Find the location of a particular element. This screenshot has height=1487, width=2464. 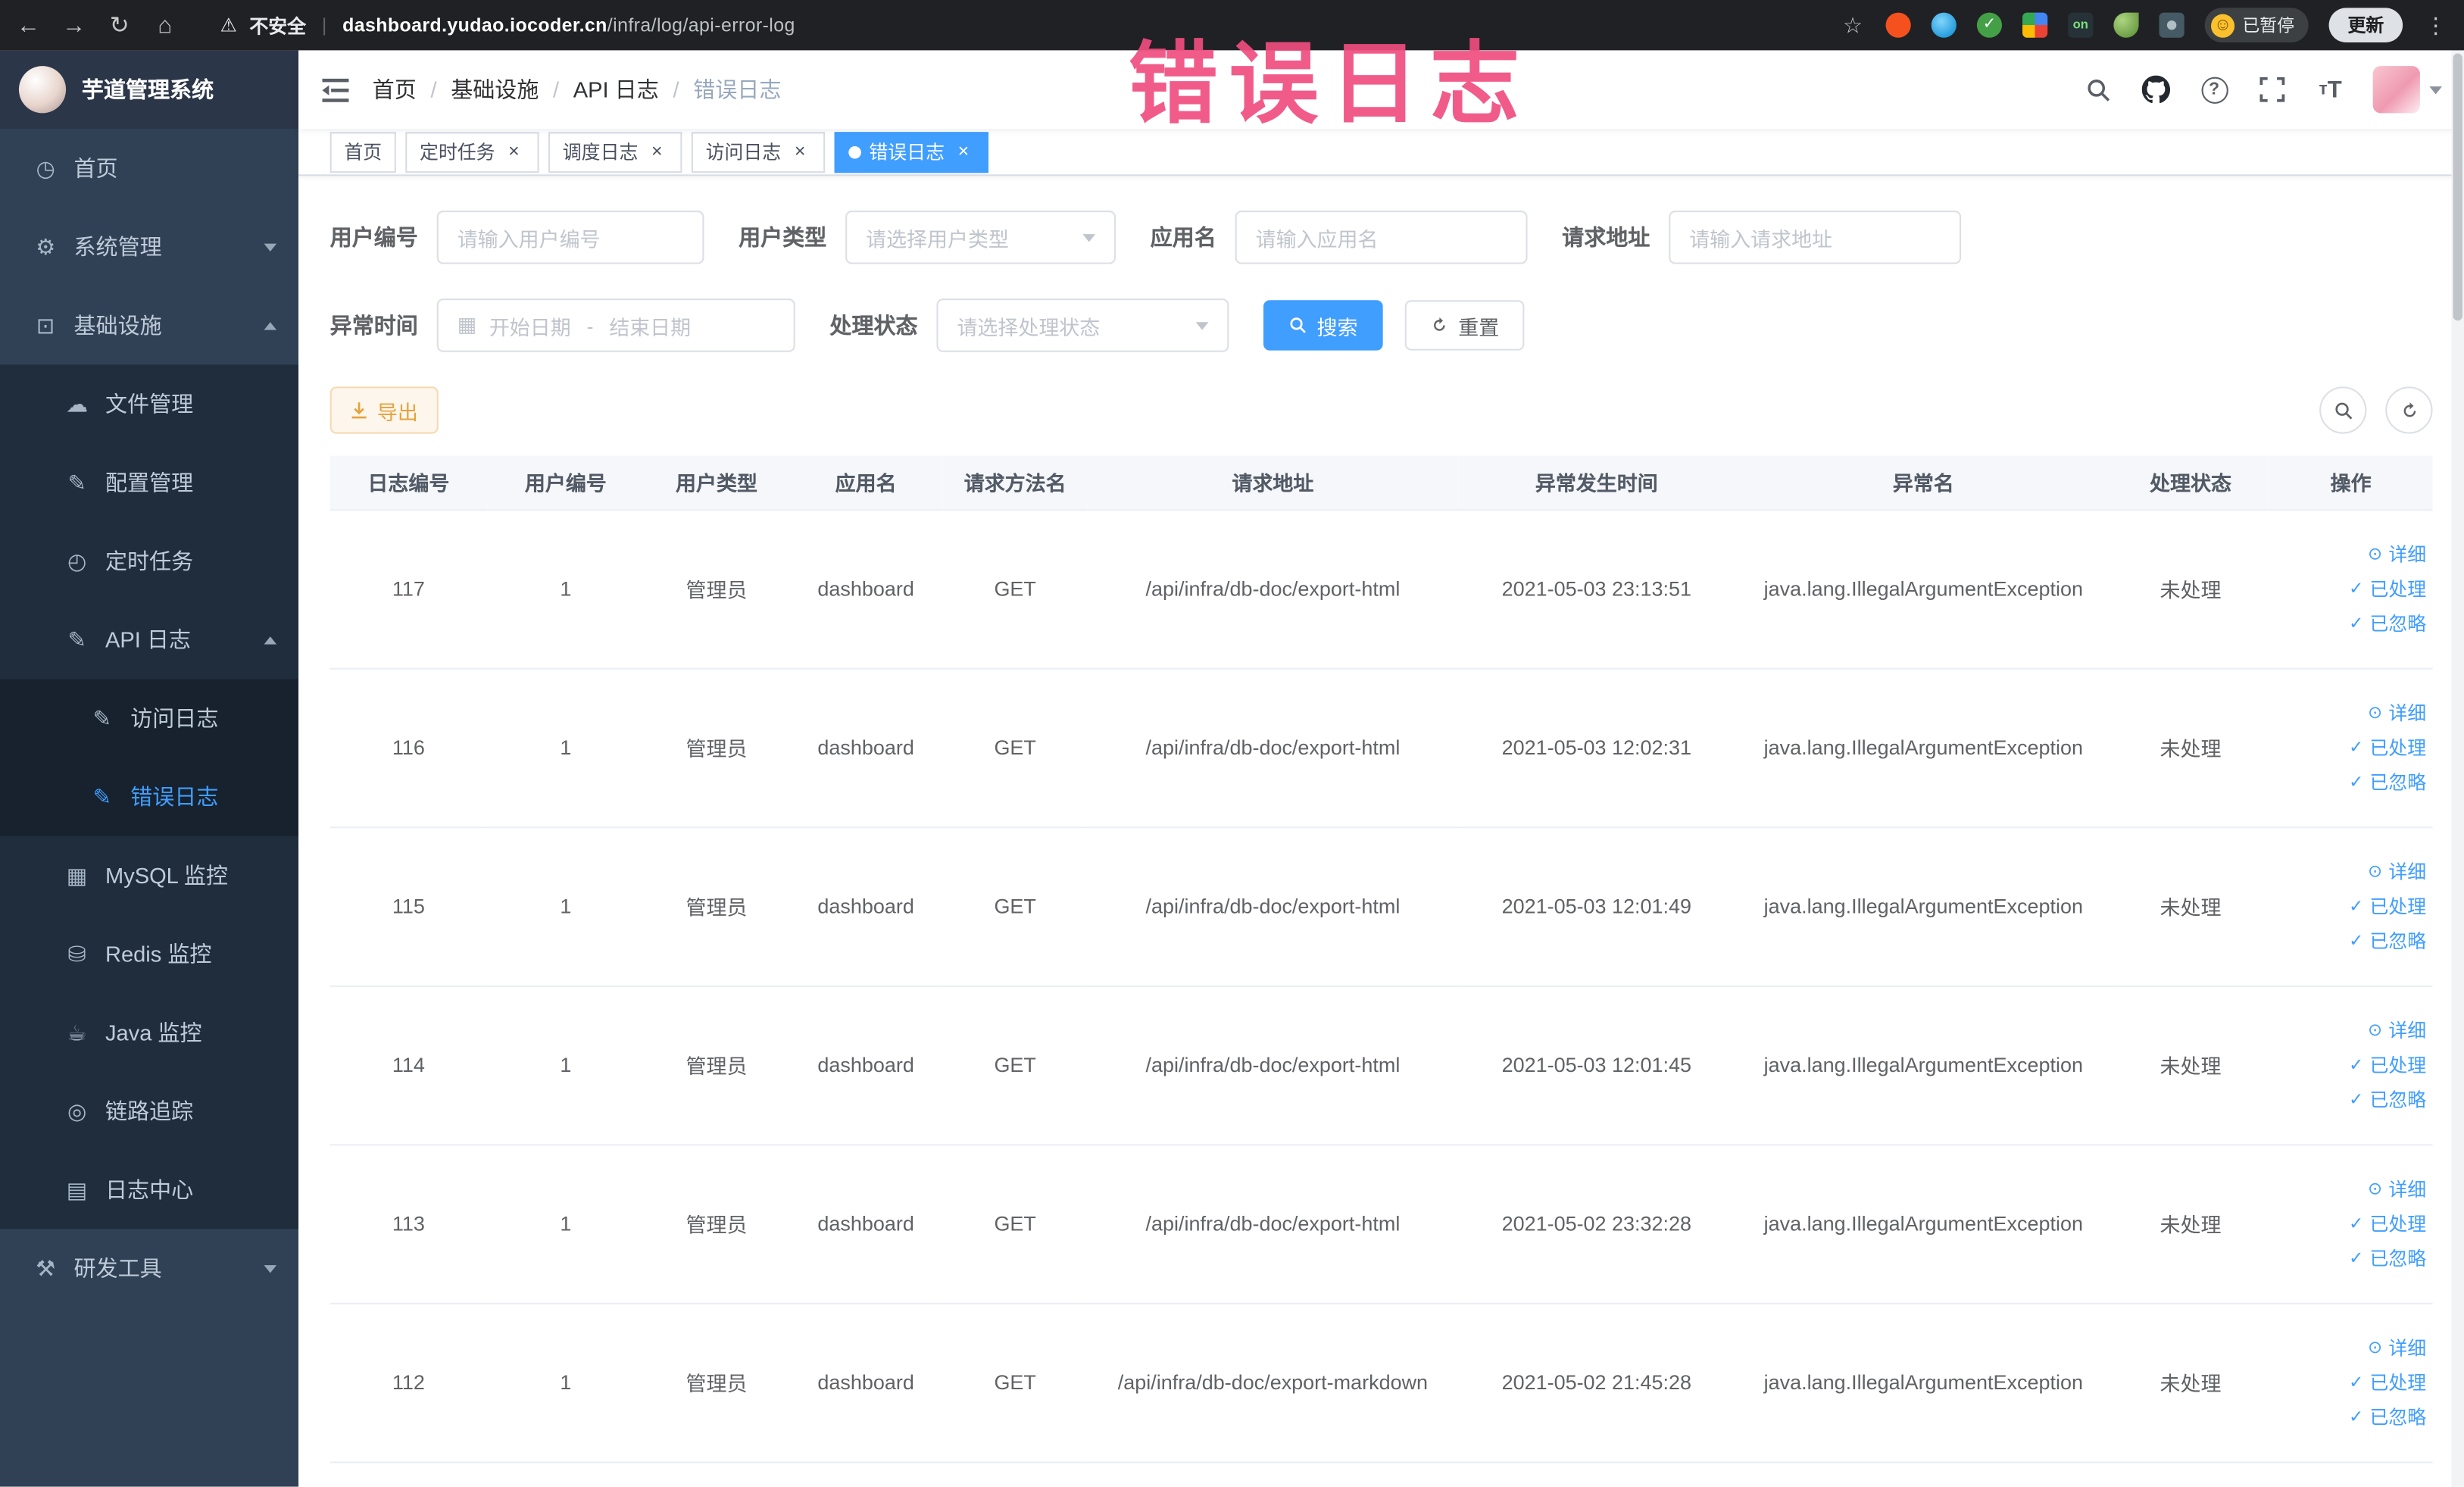

font-size-icon is located at coordinates (2330, 89).